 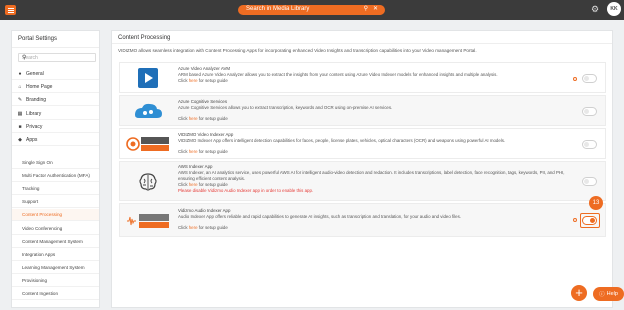 I want to click on app-toggle-aws-indexer, so click(x=589, y=181).